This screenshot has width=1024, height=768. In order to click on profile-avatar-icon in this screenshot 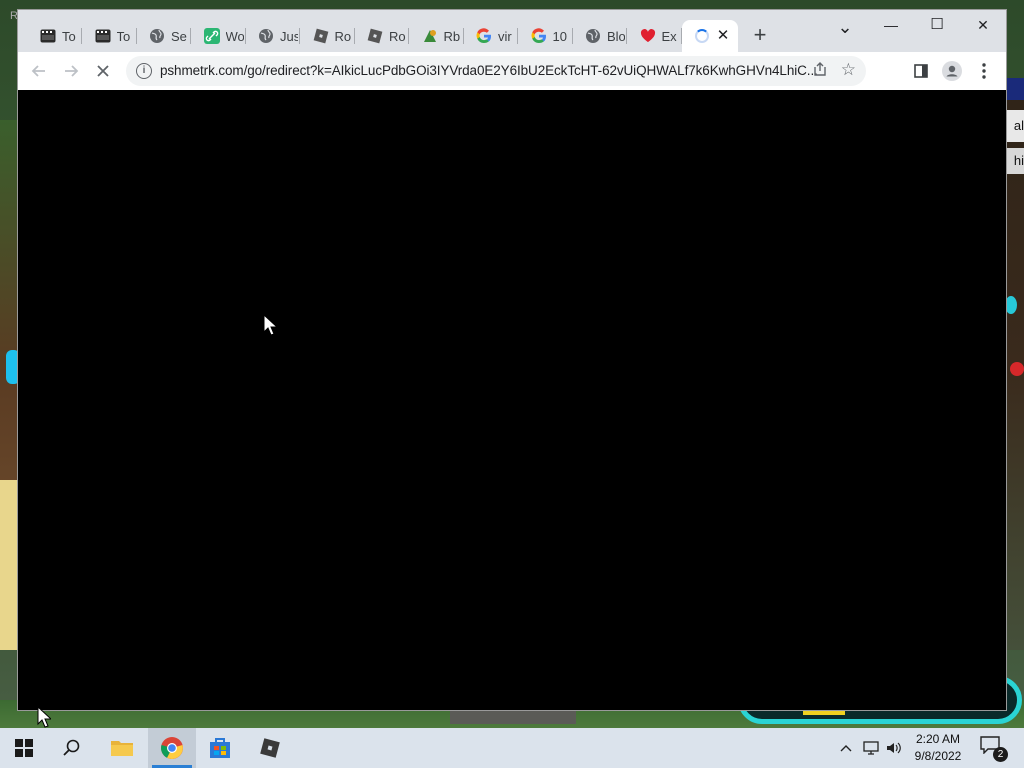, I will do `click(952, 71)`.